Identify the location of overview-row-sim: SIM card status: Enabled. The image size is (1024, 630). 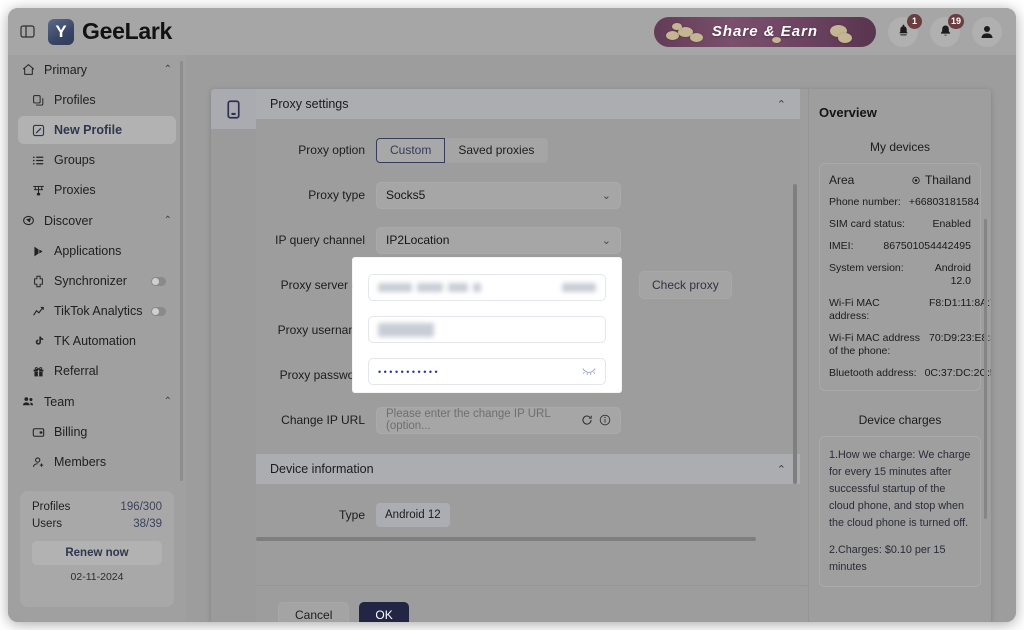
(900, 224).